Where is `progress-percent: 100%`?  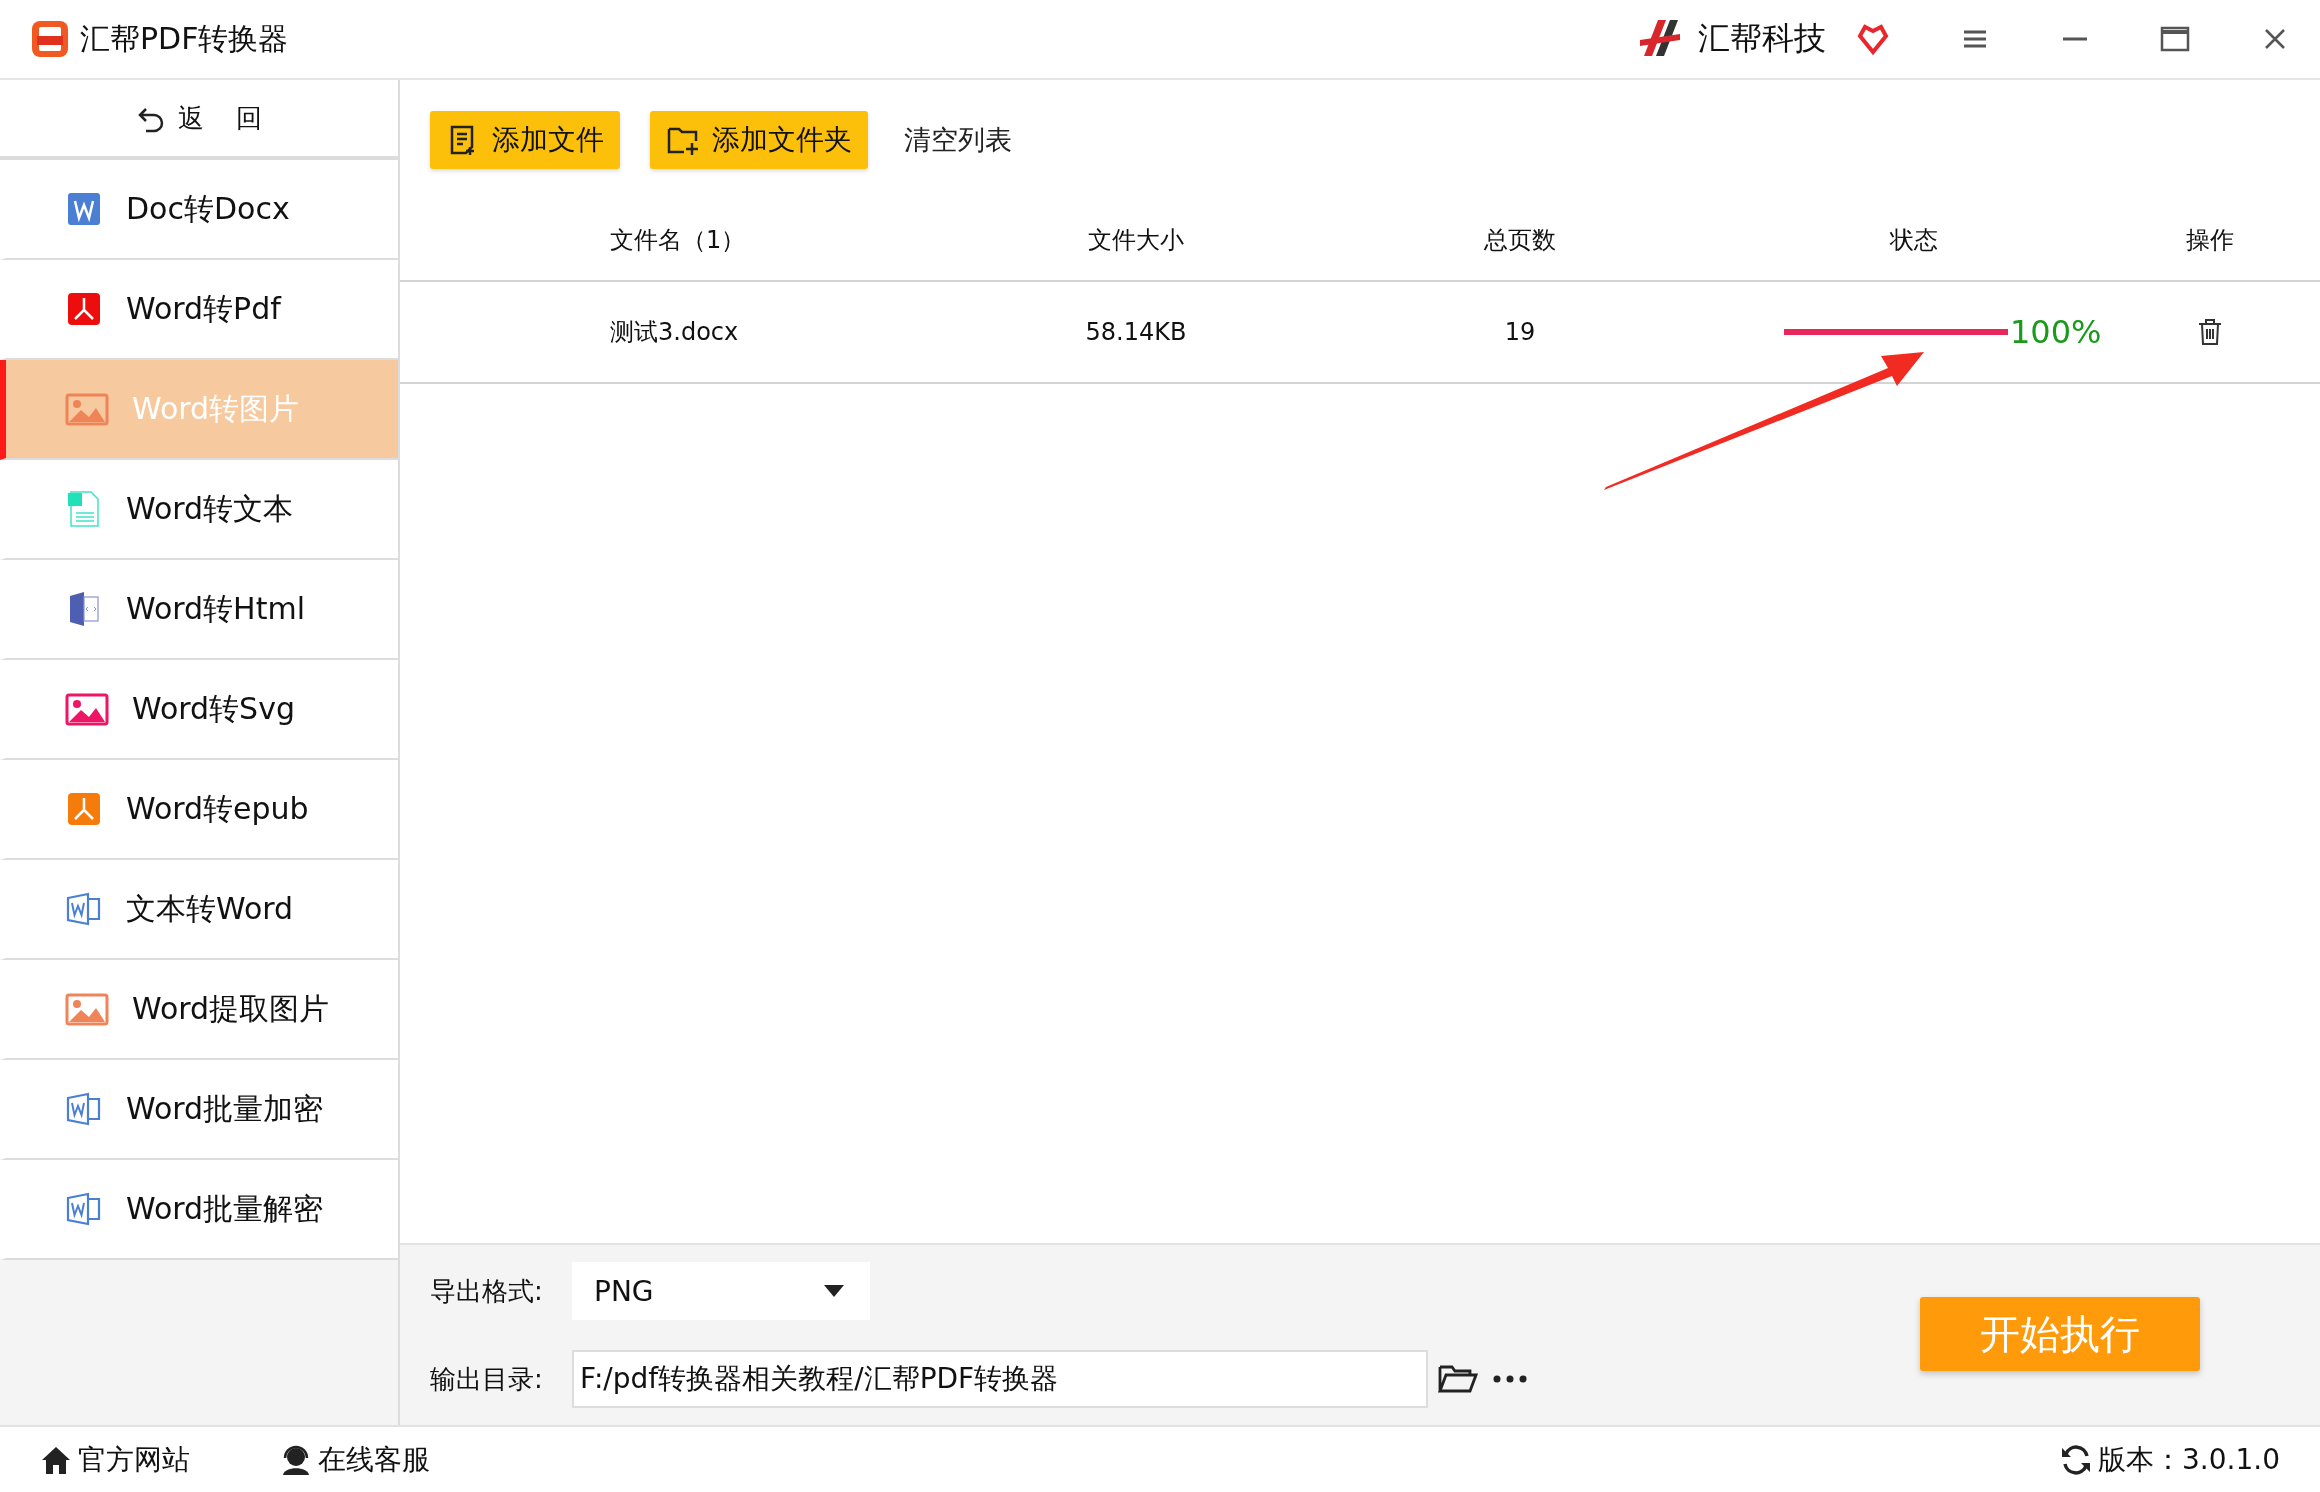 progress-percent: 100% is located at coordinates (2055, 332).